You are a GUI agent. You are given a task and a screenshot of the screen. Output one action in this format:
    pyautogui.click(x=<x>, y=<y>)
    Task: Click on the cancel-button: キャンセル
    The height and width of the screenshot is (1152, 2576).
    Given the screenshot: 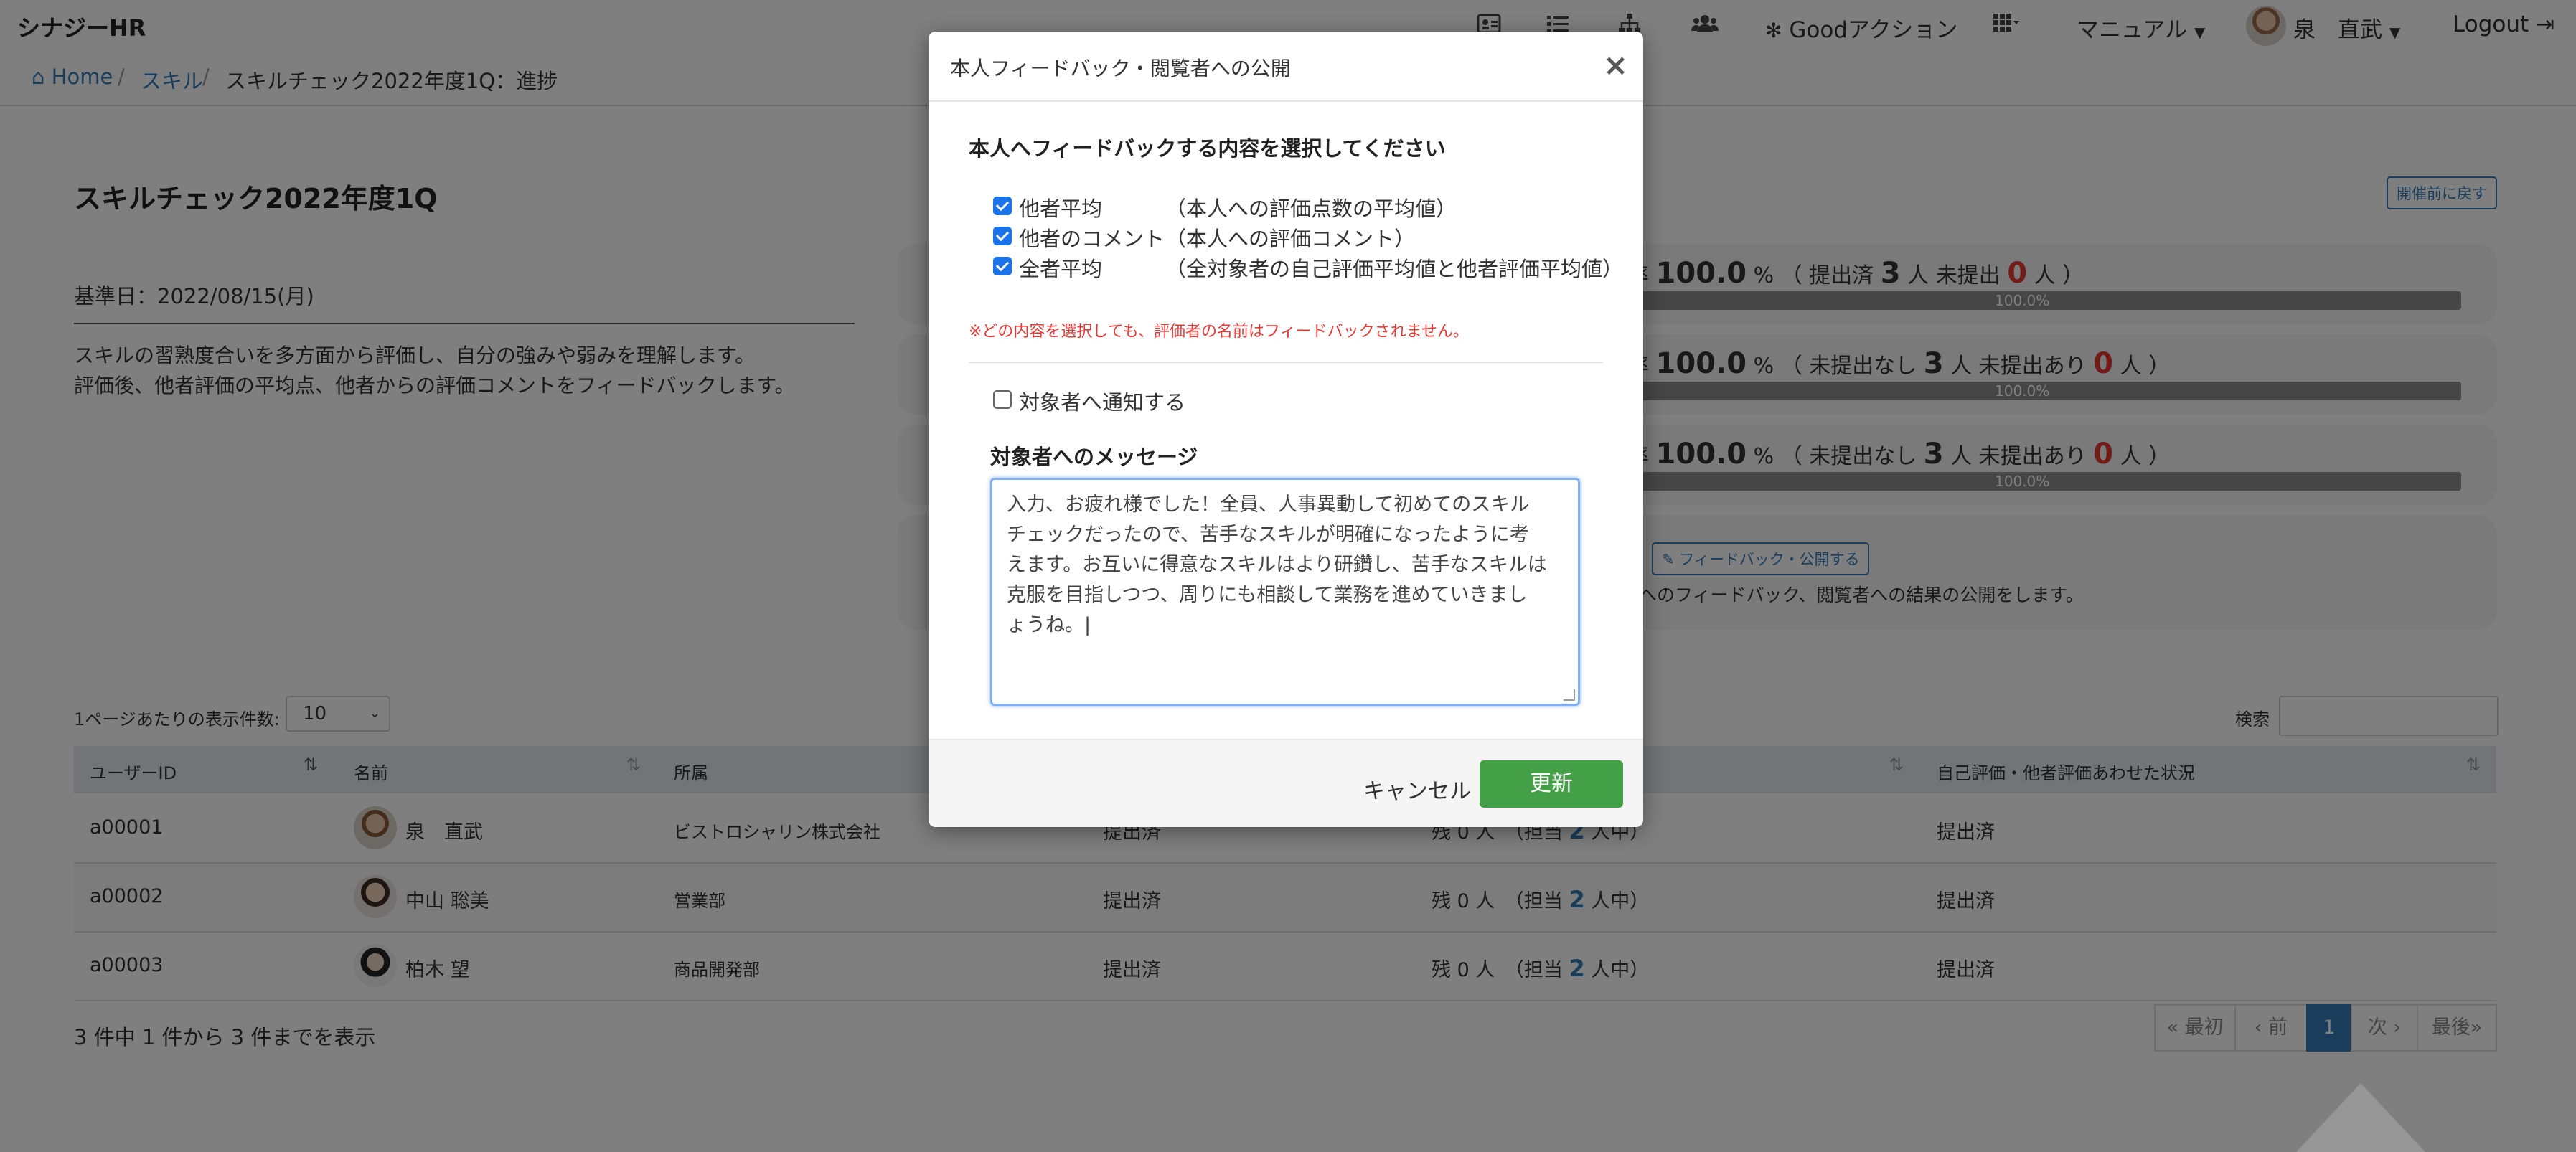 What is the action you would take?
    pyautogui.click(x=1417, y=789)
    